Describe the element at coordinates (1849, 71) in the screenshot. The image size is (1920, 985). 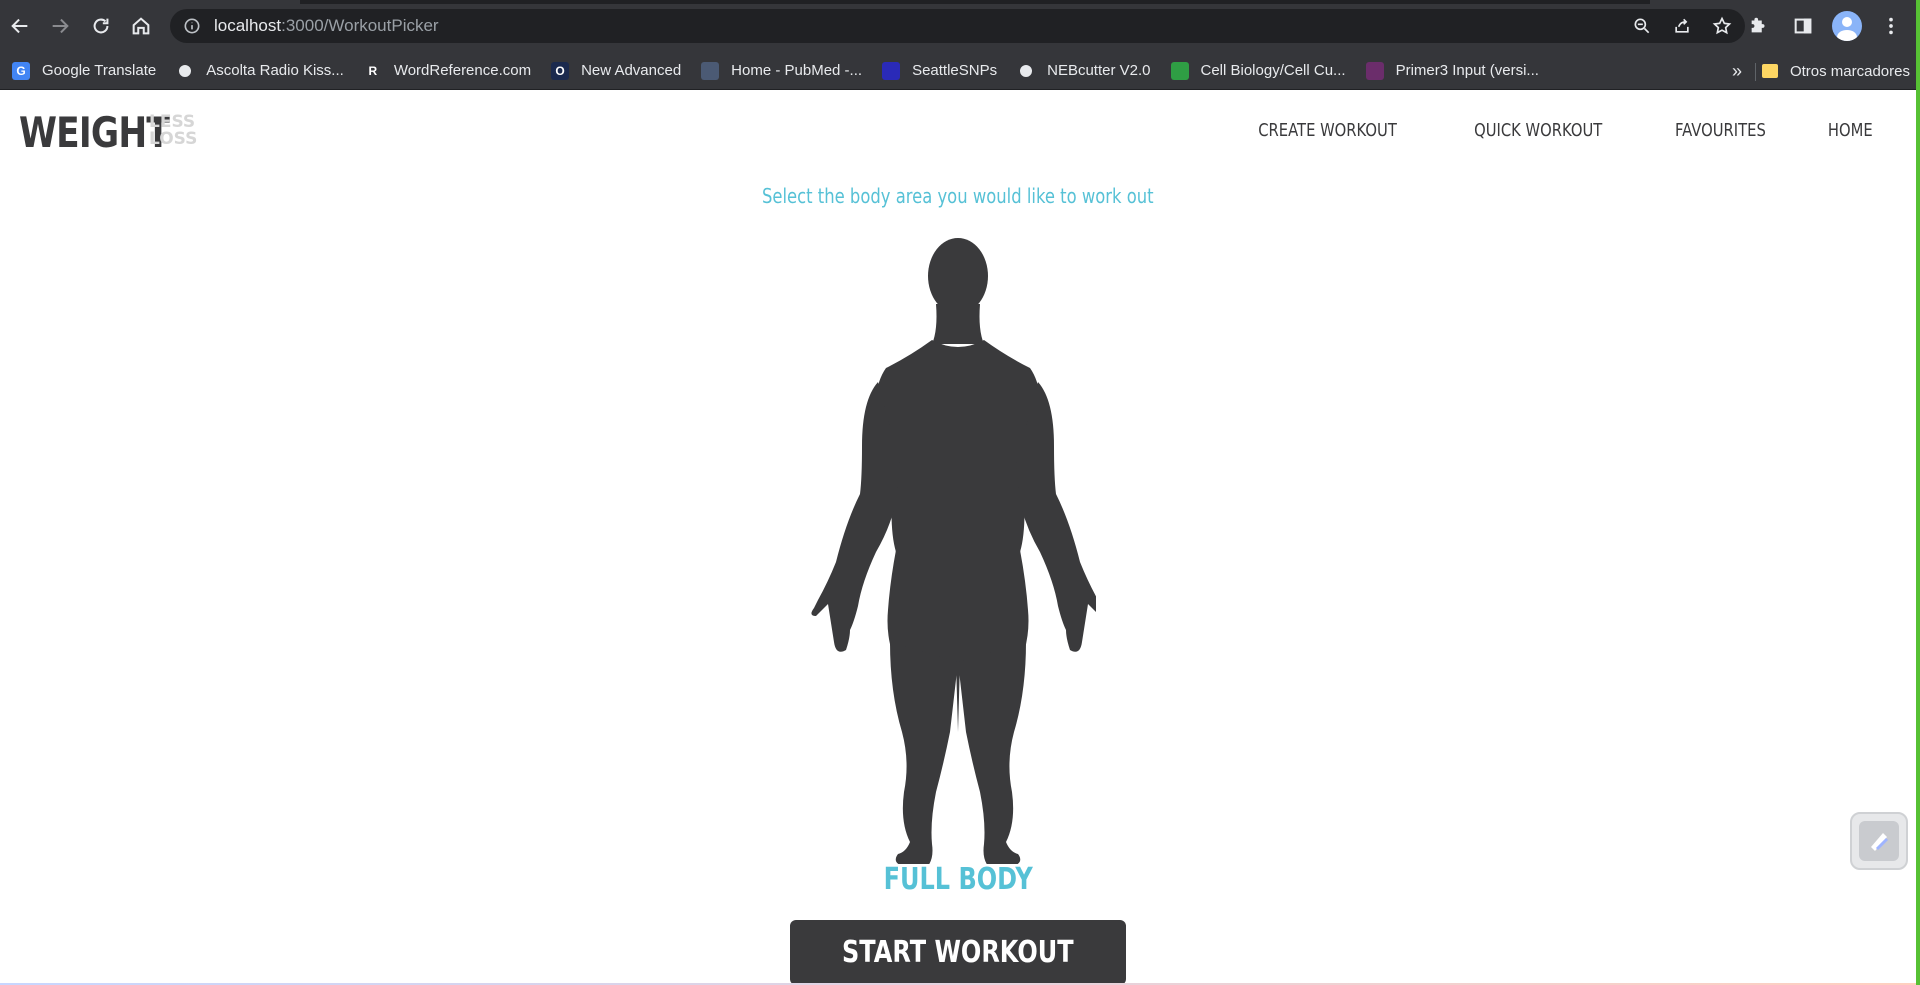
I see `other-bookmarks-label: Otros marcadores` at that location.